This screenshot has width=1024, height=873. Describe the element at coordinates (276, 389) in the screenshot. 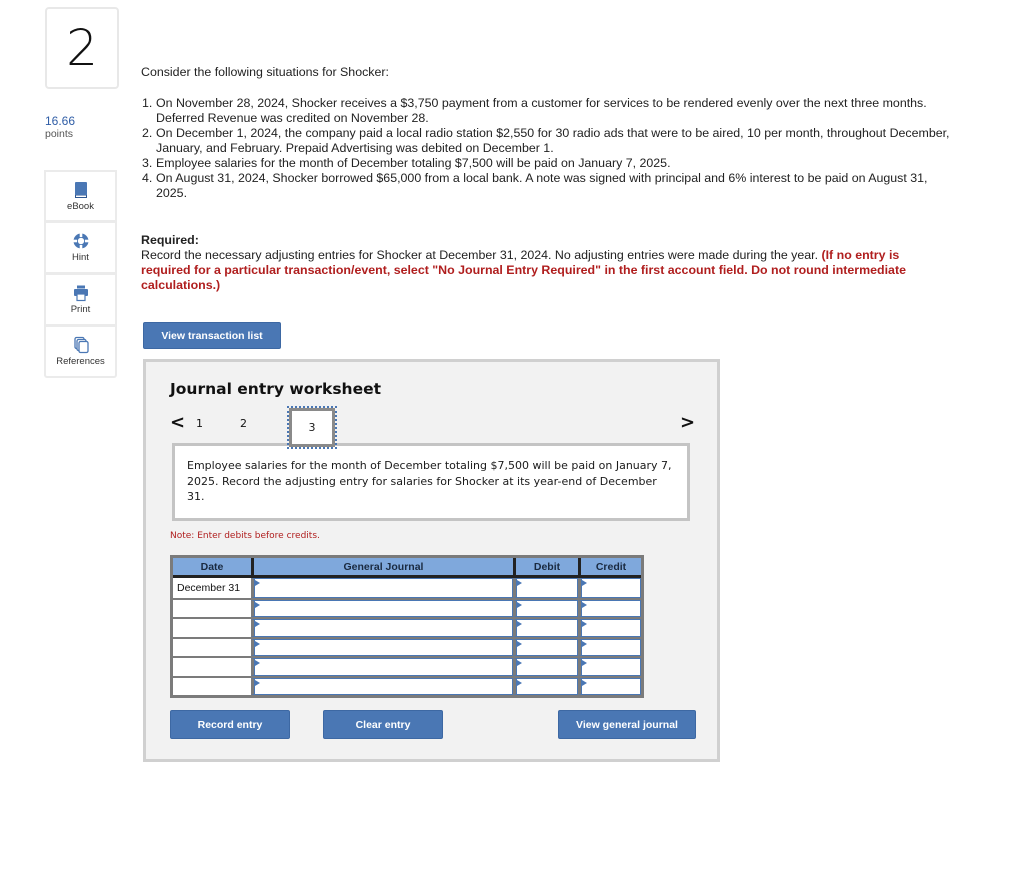

I see `worksheet-title: Journal entry worksheet` at that location.